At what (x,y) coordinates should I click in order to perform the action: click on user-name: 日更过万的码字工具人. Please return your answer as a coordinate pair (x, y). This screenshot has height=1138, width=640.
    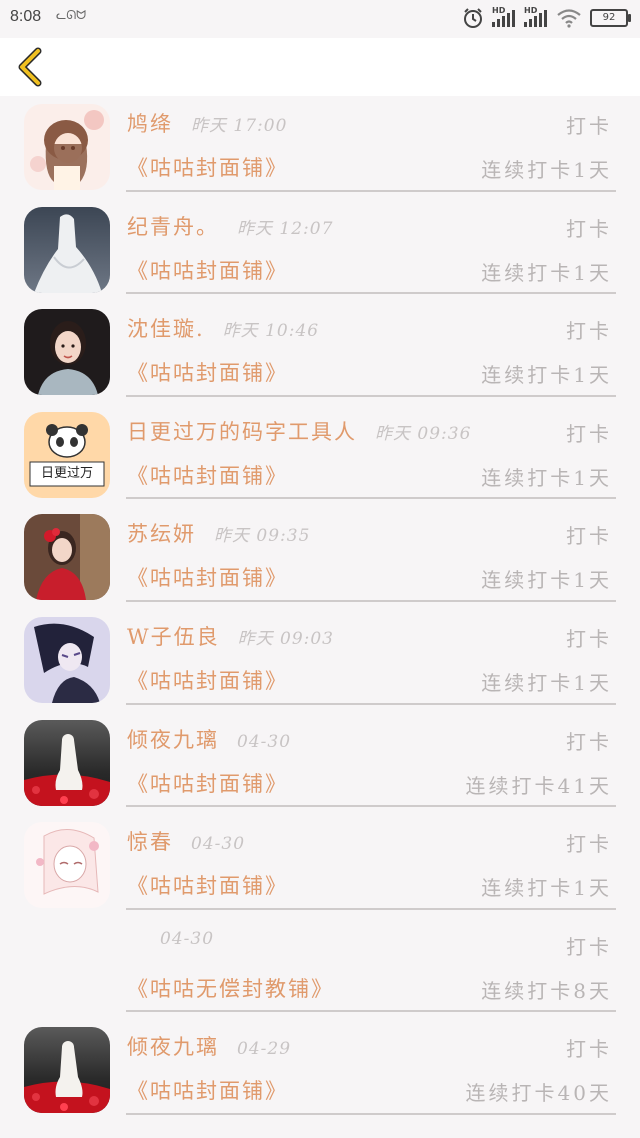
    Looking at the image, I should click on (242, 431).